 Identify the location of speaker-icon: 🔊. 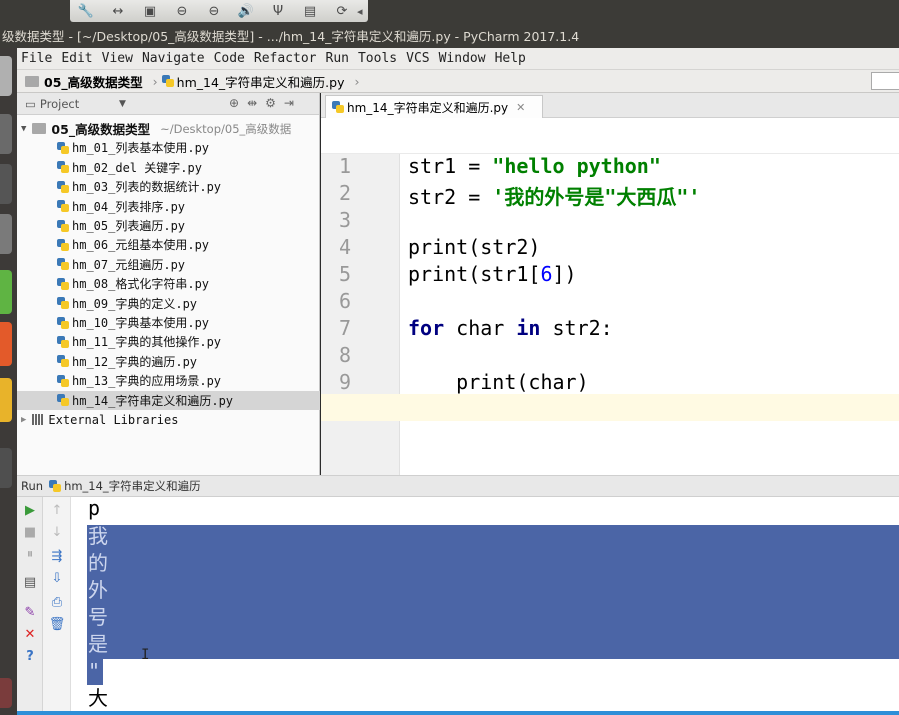
(246, 11).